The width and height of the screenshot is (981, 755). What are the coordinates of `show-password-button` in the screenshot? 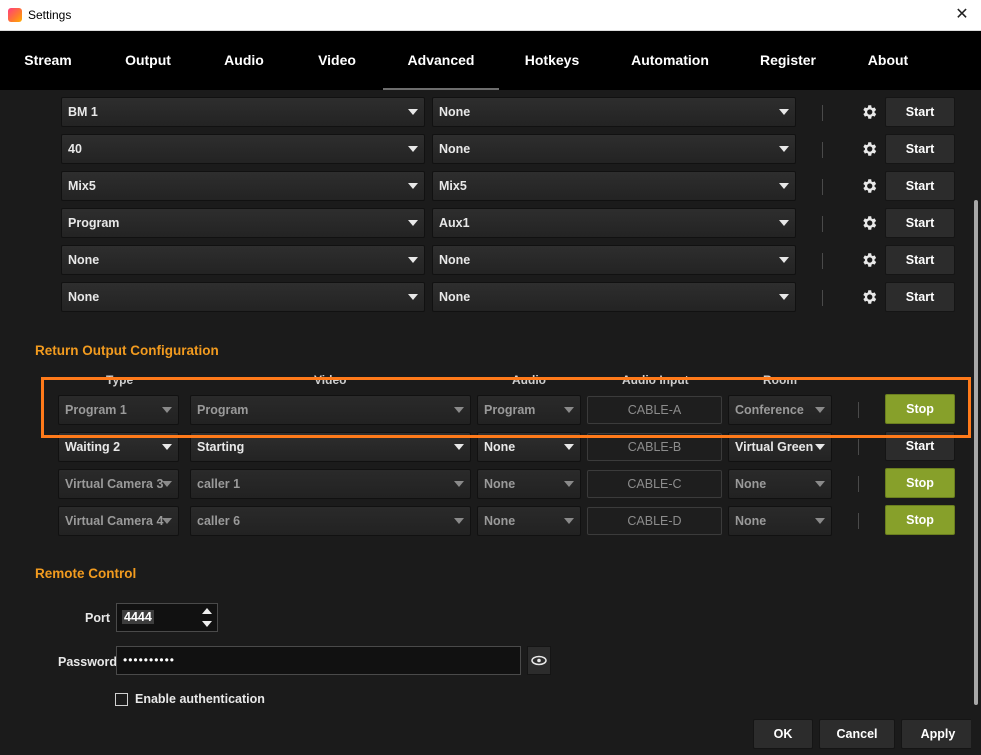 It's located at (539, 660).